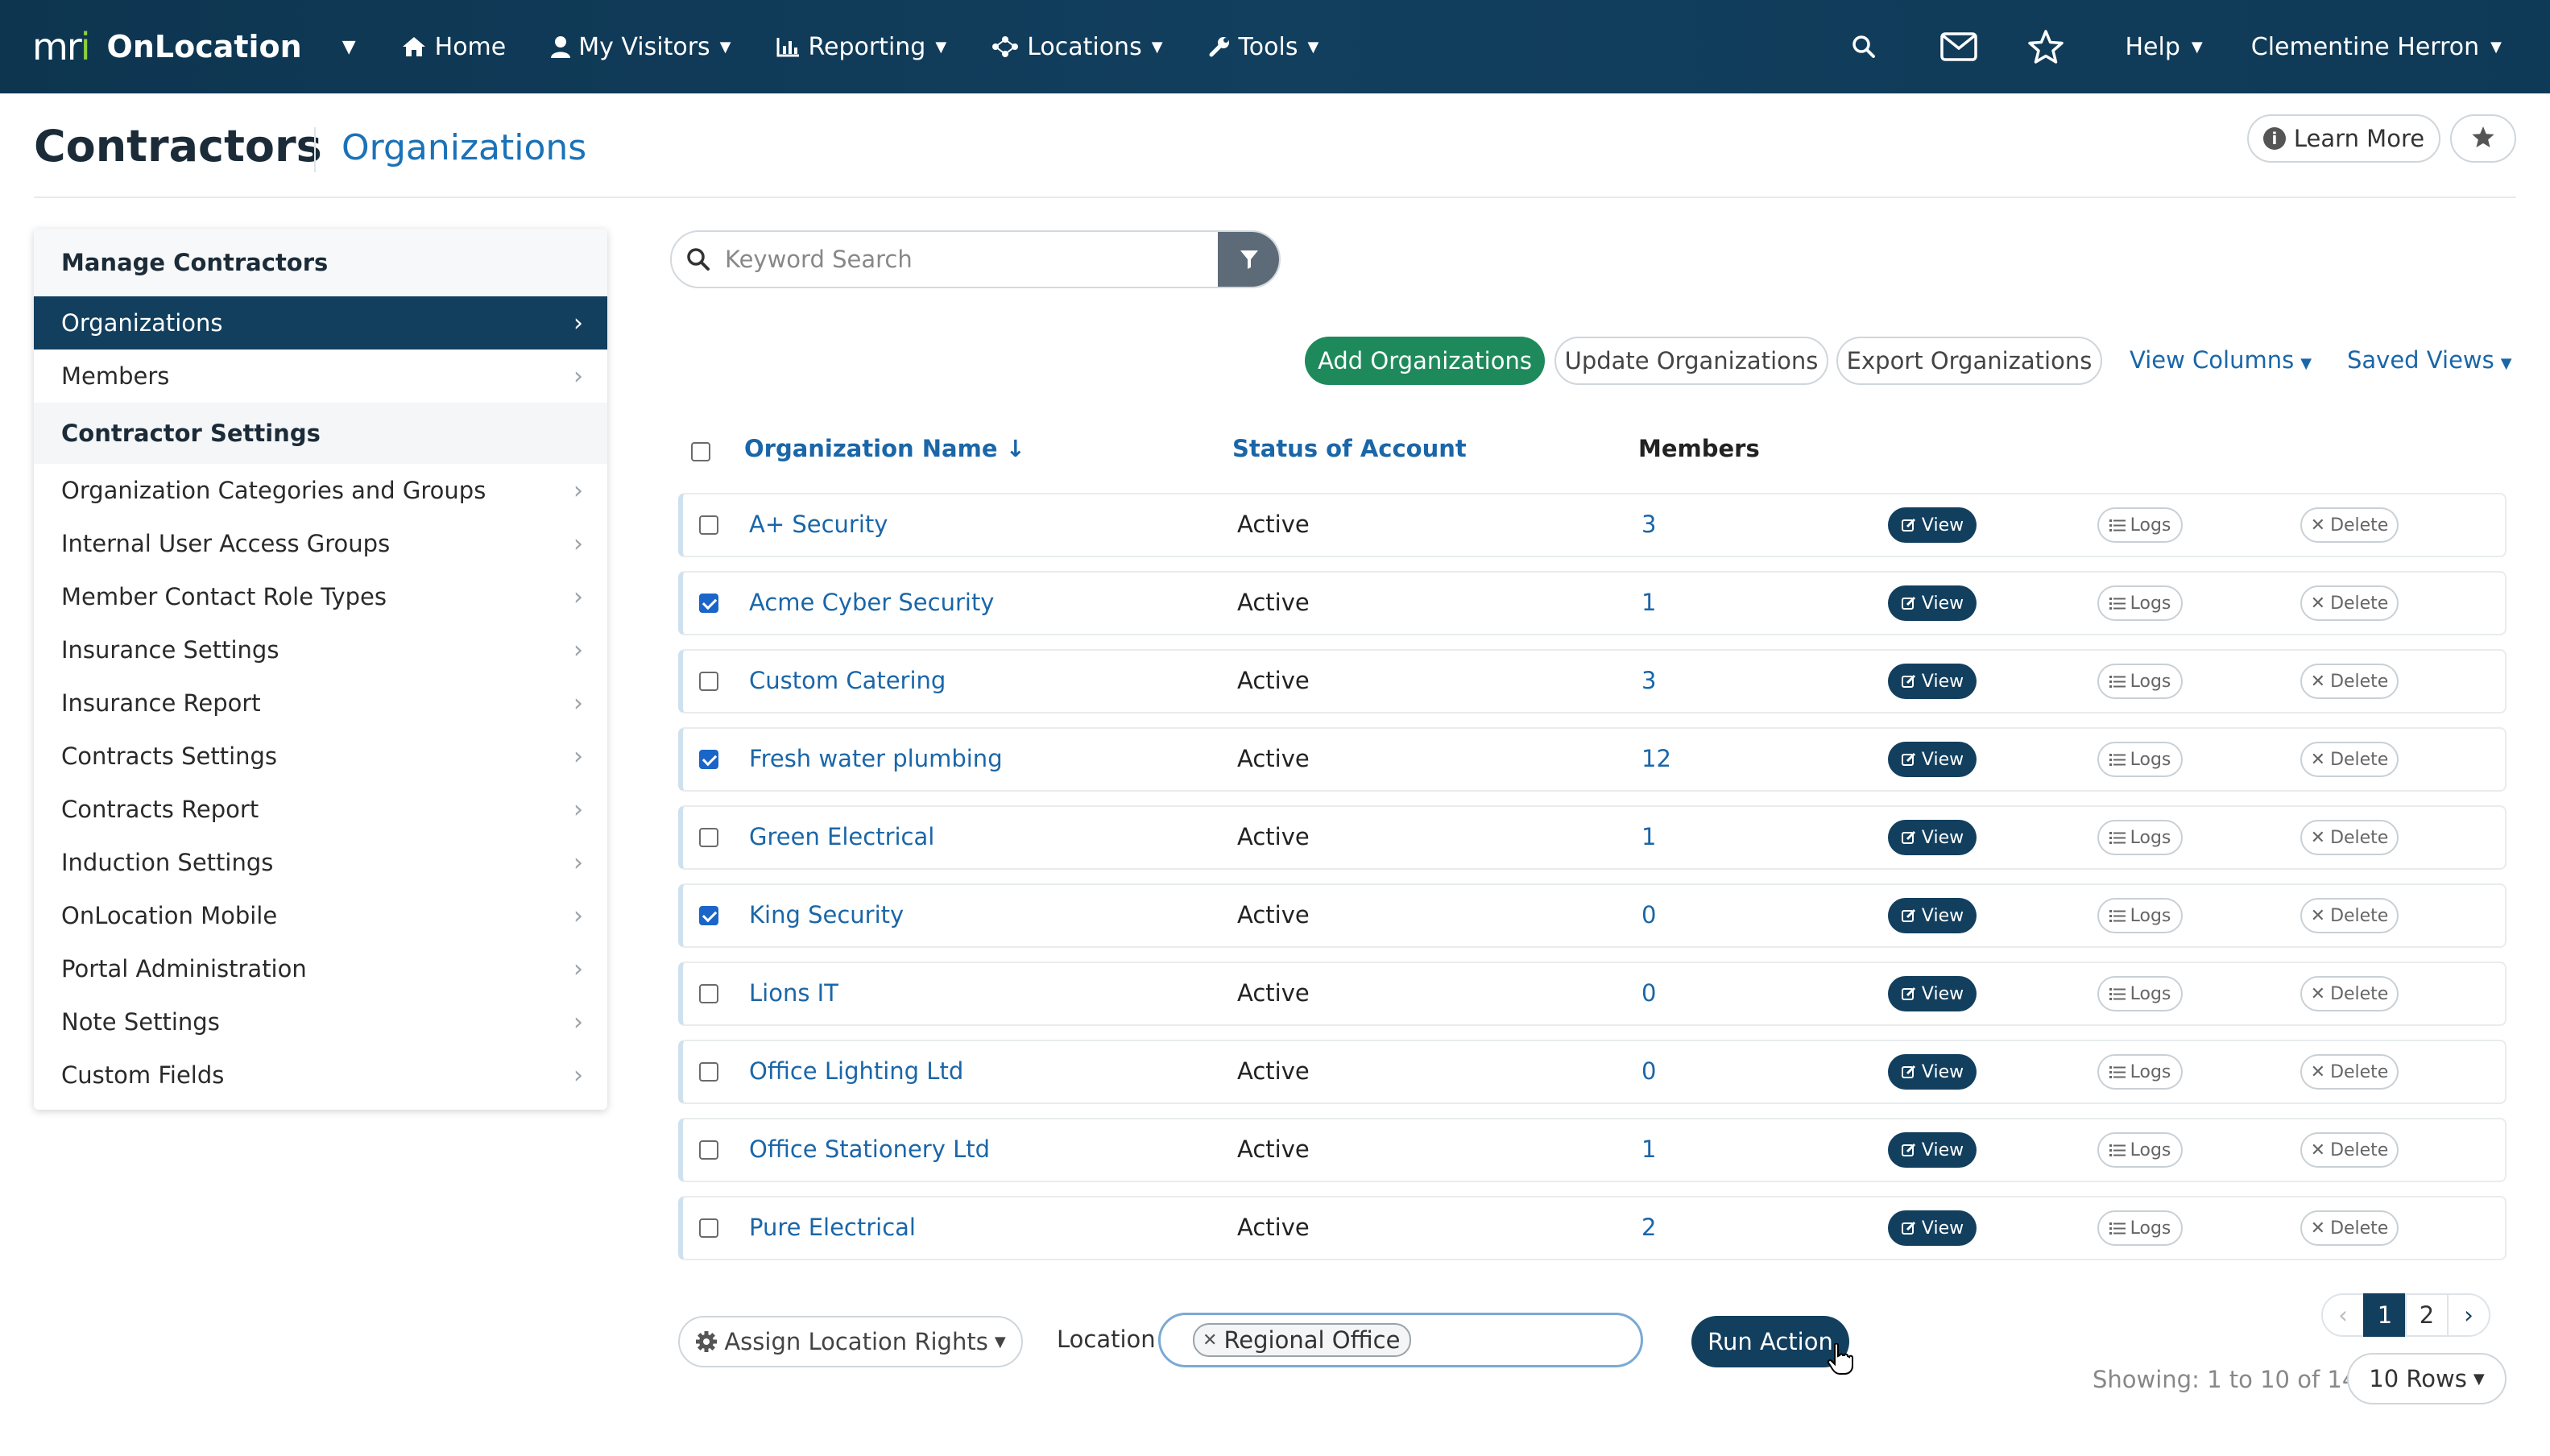 The image size is (2550, 1456). I want to click on nav-reporting: Reporting ▼, so click(861, 47).